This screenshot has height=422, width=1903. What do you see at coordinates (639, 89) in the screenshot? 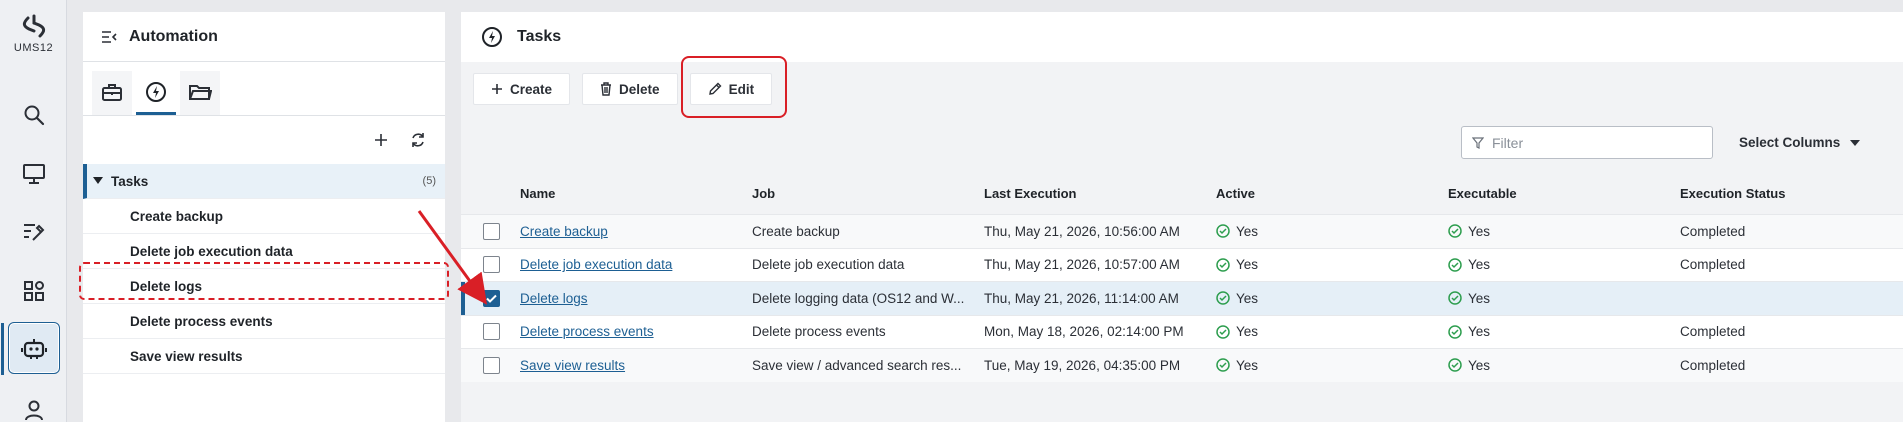
I see `delete-label: Delete` at bounding box center [639, 89].